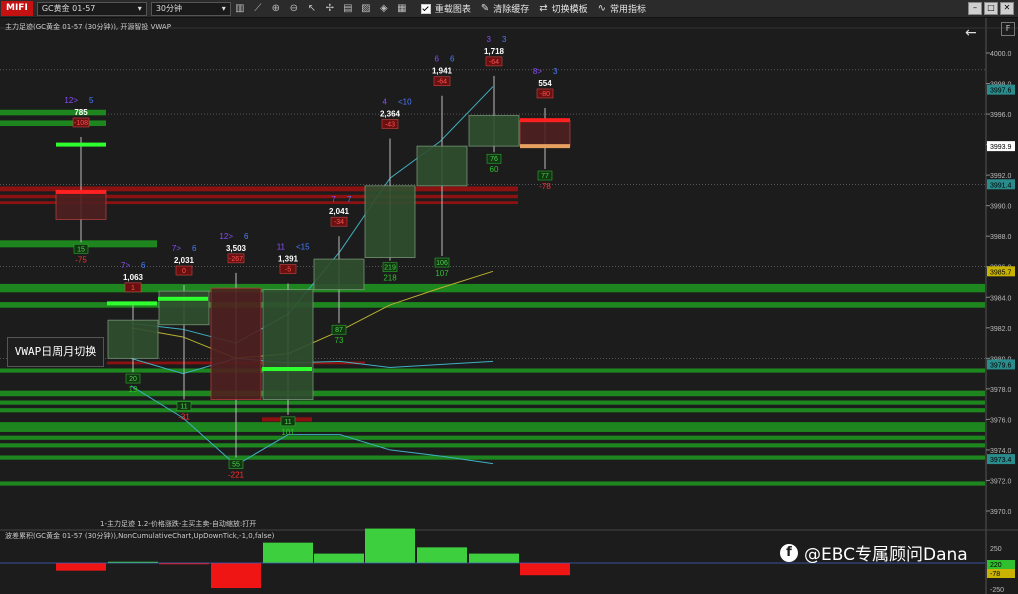  I want to click on maximize-icon: □, so click(991, 8).